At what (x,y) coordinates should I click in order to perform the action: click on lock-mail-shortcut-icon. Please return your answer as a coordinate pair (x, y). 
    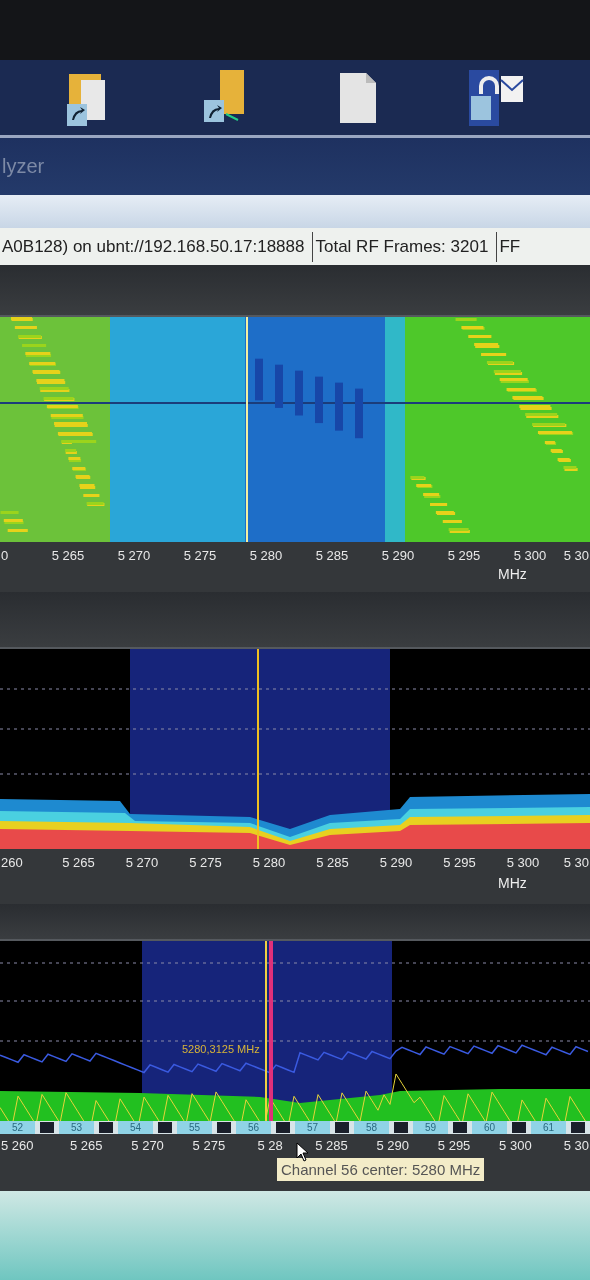
    Looking at the image, I should click on (496, 97).